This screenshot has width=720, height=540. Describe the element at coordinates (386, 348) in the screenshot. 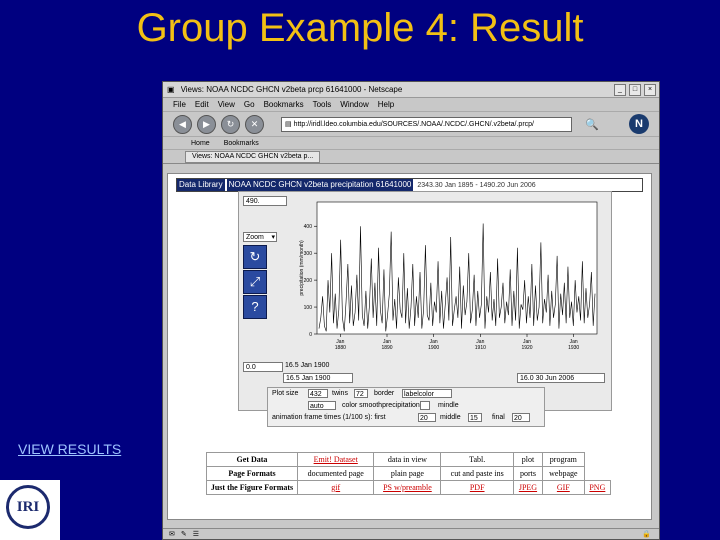

I see `x-tick-label: 1890` at that location.